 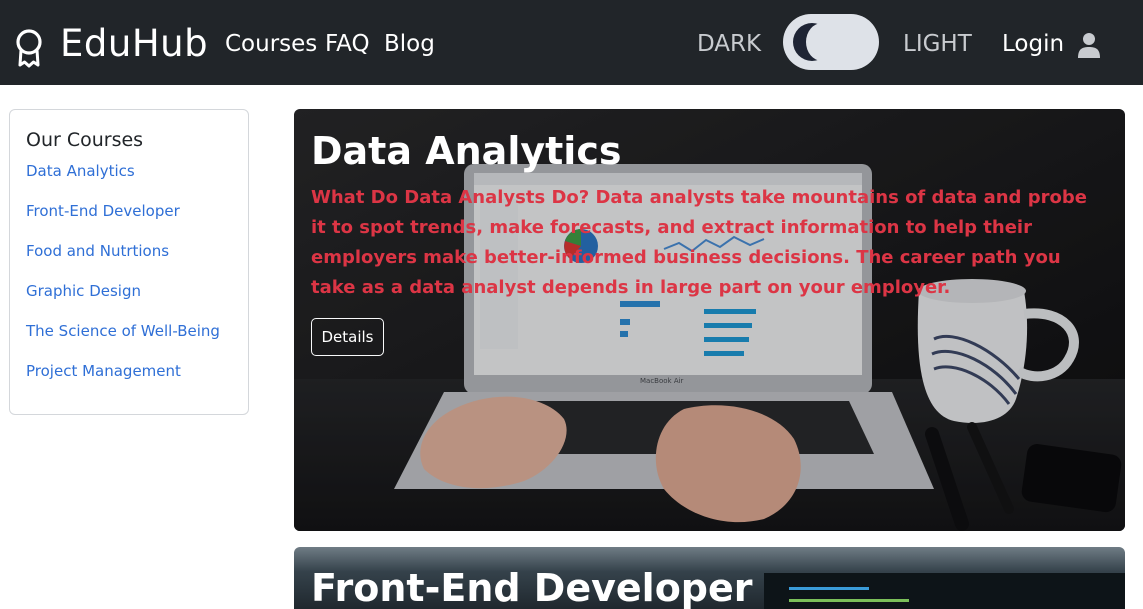 I want to click on nav-link-faq: FAQ, so click(x=347, y=44).